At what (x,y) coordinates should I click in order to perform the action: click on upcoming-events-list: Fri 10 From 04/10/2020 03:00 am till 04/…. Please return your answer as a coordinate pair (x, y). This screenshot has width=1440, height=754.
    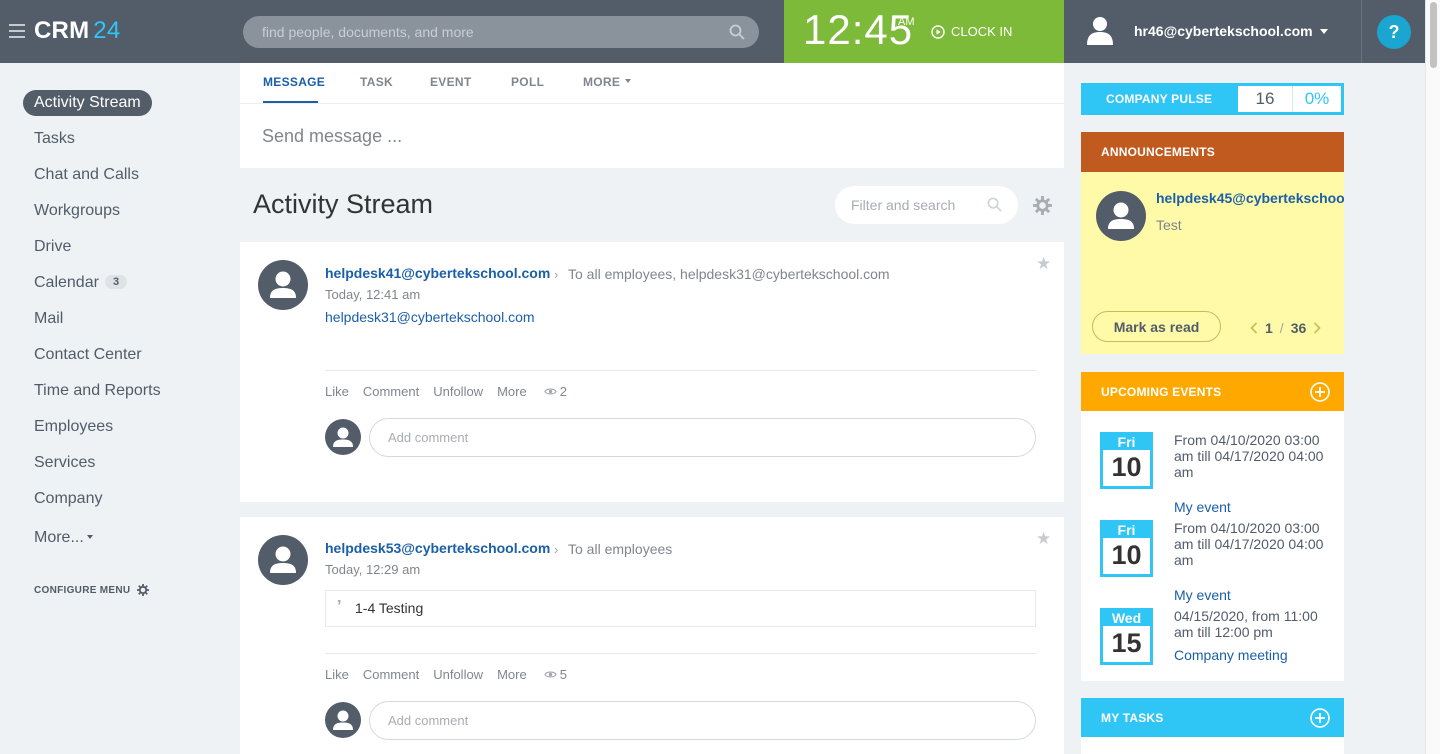
    Looking at the image, I should click on (1212, 546).